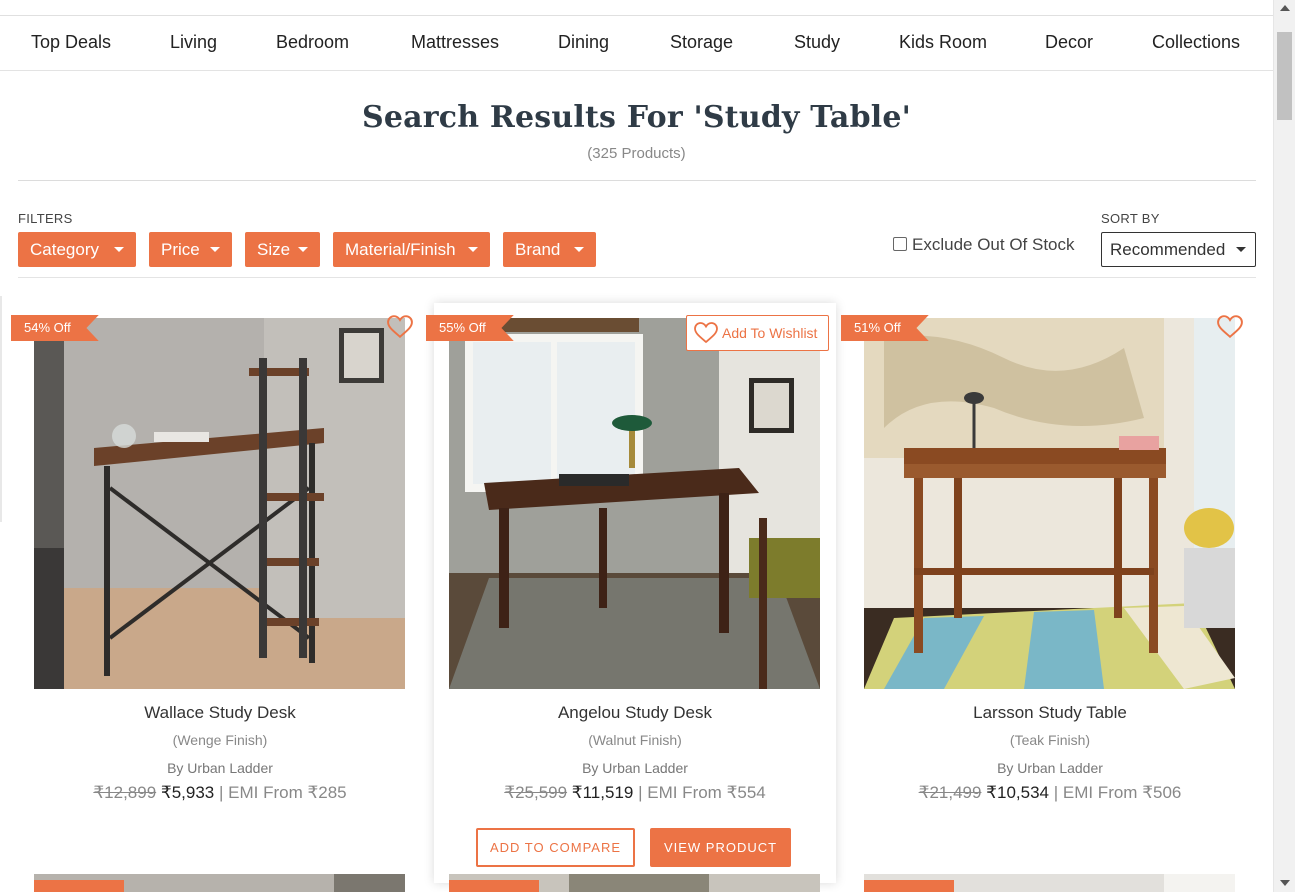 This screenshot has height=892, width=1295. I want to click on filter-material-button: Material/Finish, so click(411, 249).